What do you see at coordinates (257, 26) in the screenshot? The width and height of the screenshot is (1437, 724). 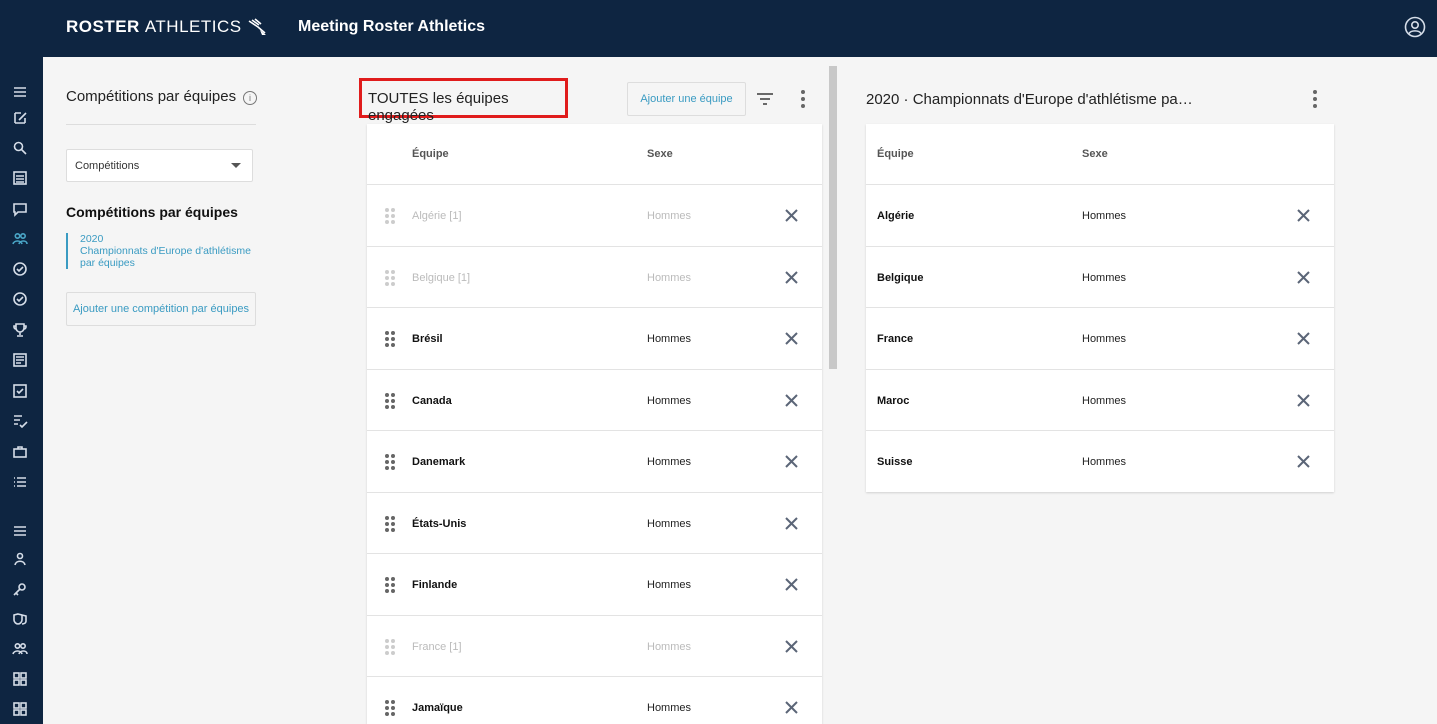 I see `winged-shoe-icon` at bounding box center [257, 26].